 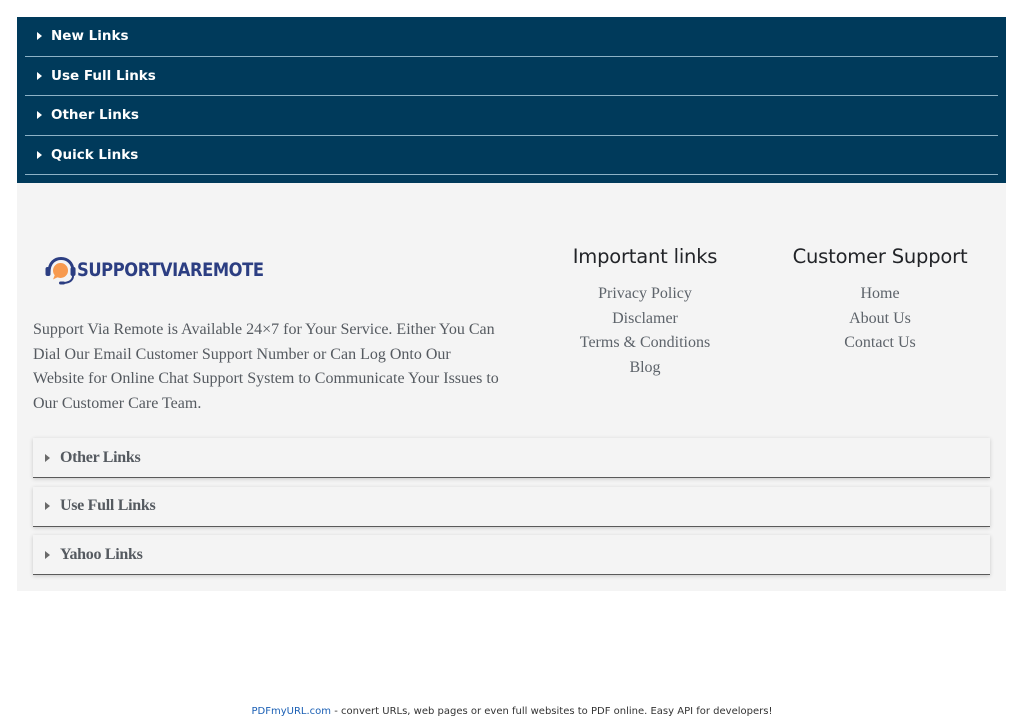 I want to click on logo-wordmark: SUPPORTVIAREMOTE, so click(x=170, y=270).